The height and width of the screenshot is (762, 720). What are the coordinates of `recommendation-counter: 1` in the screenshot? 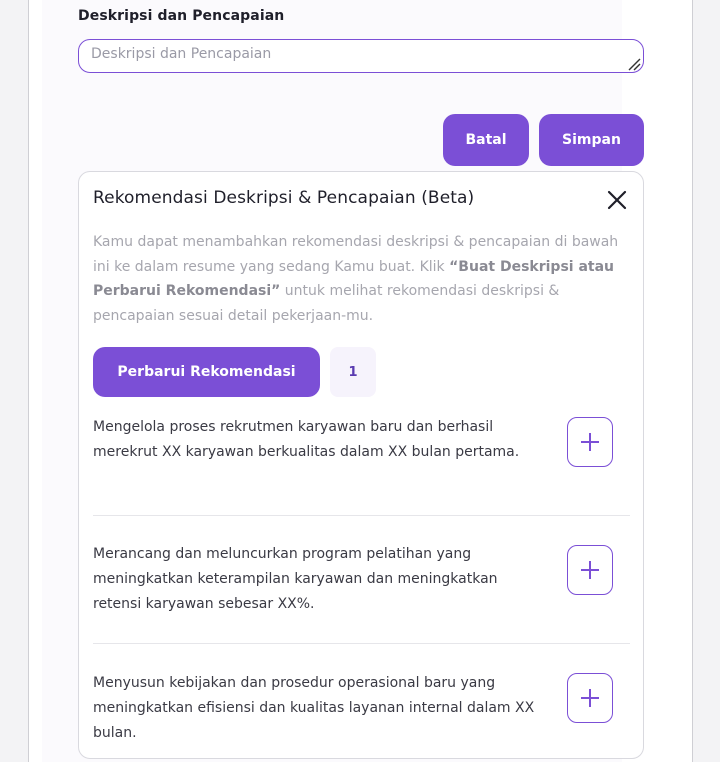 It's located at (353, 372).